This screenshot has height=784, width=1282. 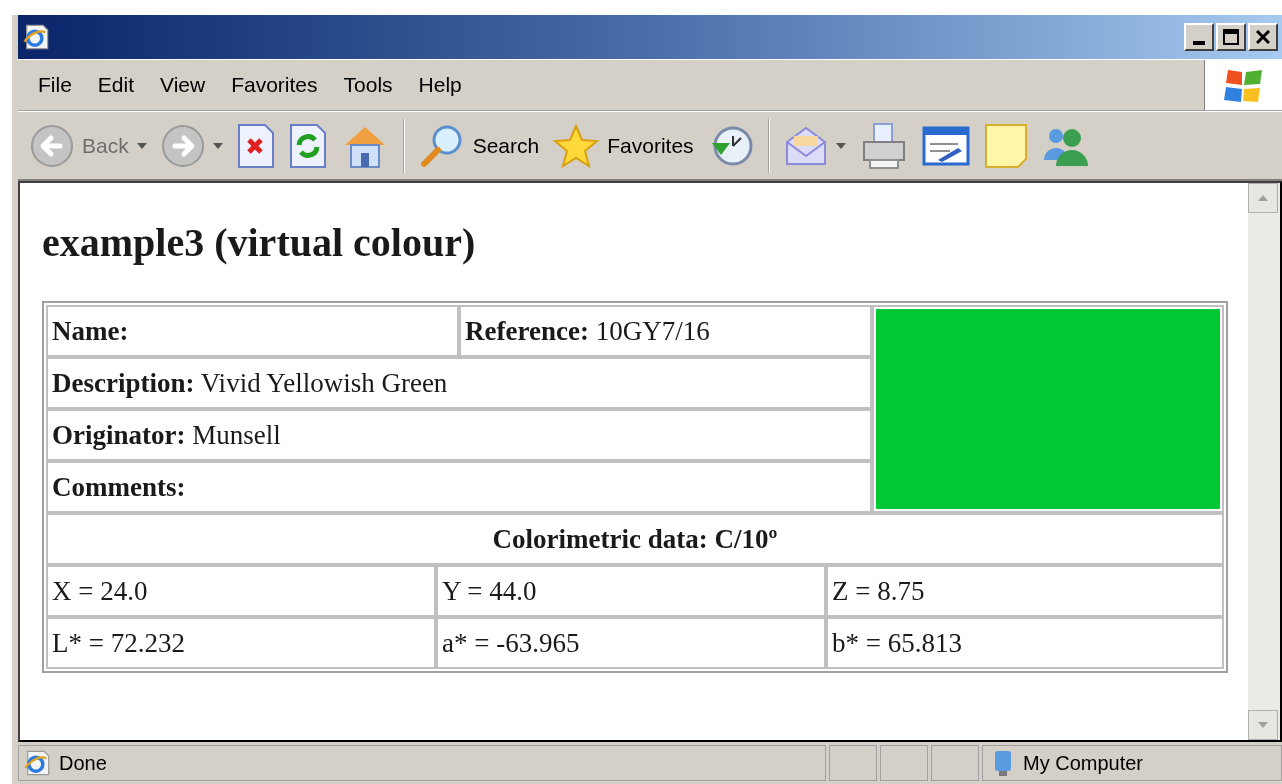 What do you see at coordinates (1083, 763) in the screenshot?
I see `zone-text: My Computer` at bounding box center [1083, 763].